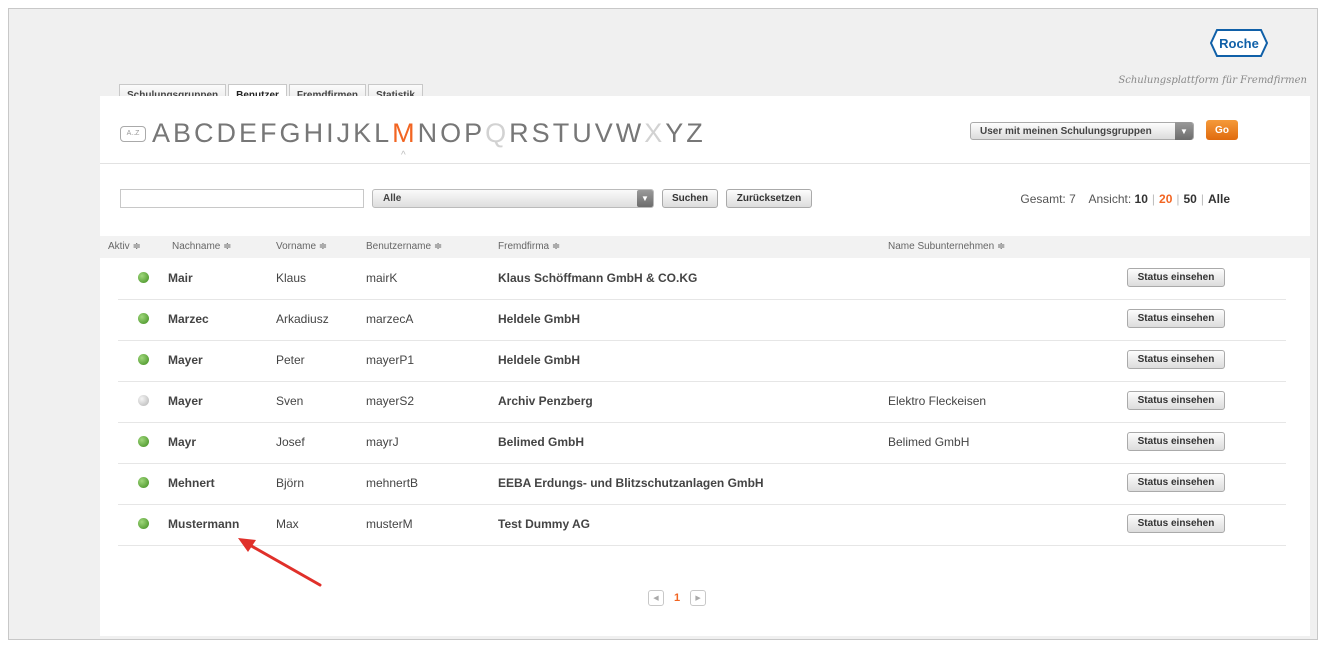 The image size is (1326, 646). Describe the element at coordinates (705, 163) in the screenshot. I see `divider` at that location.